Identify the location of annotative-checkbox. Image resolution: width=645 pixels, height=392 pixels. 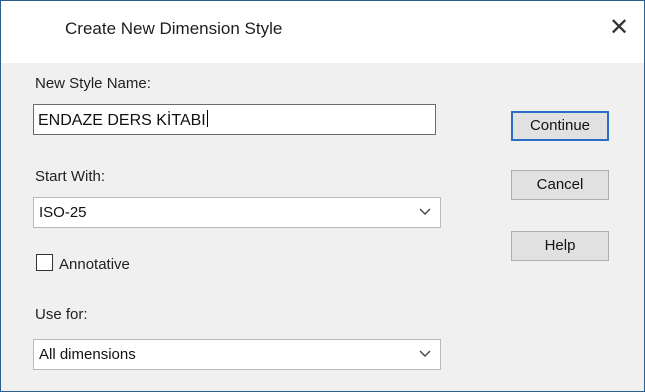
(44, 262).